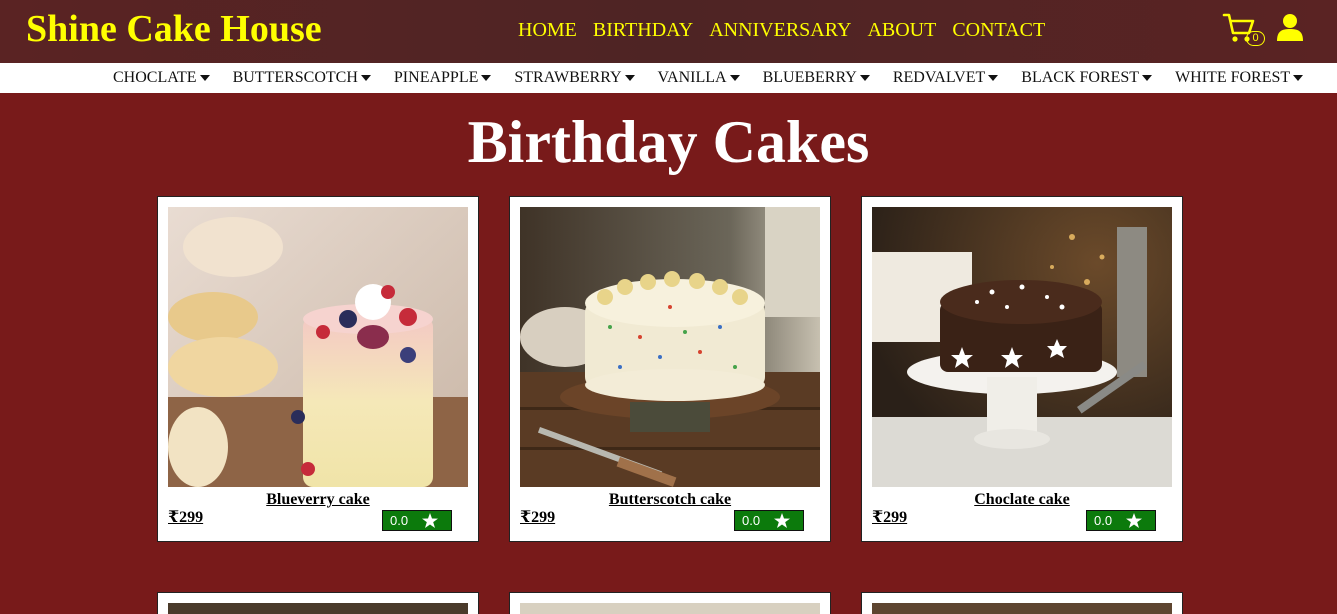  I want to click on flavor-label: CHOCLATE, so click(155, 77).